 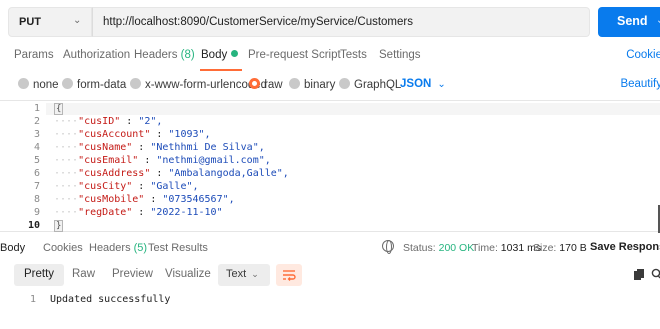 What do you see at coordinates (50, 22) in the screenshot?
I see `method-select: PUT ⌄` at bounding box center [50, 22].